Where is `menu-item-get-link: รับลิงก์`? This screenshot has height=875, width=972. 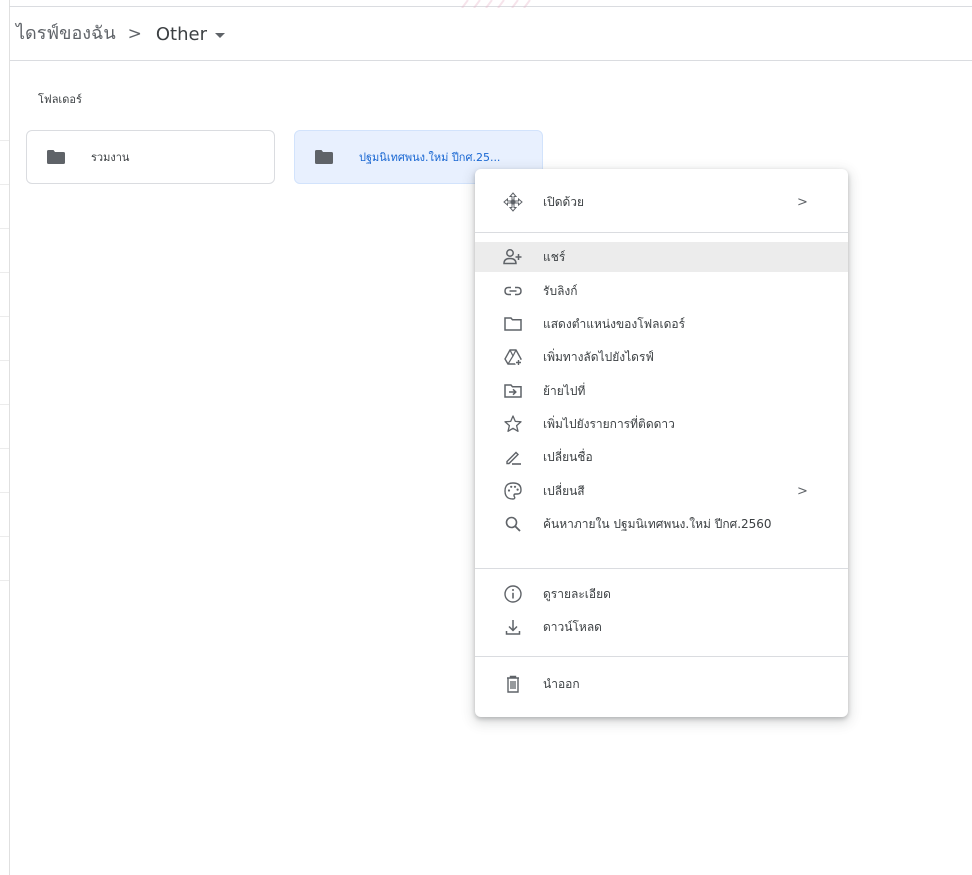 menu-item-get-link: รับลิงก์ is located at coordinates (661, 291).